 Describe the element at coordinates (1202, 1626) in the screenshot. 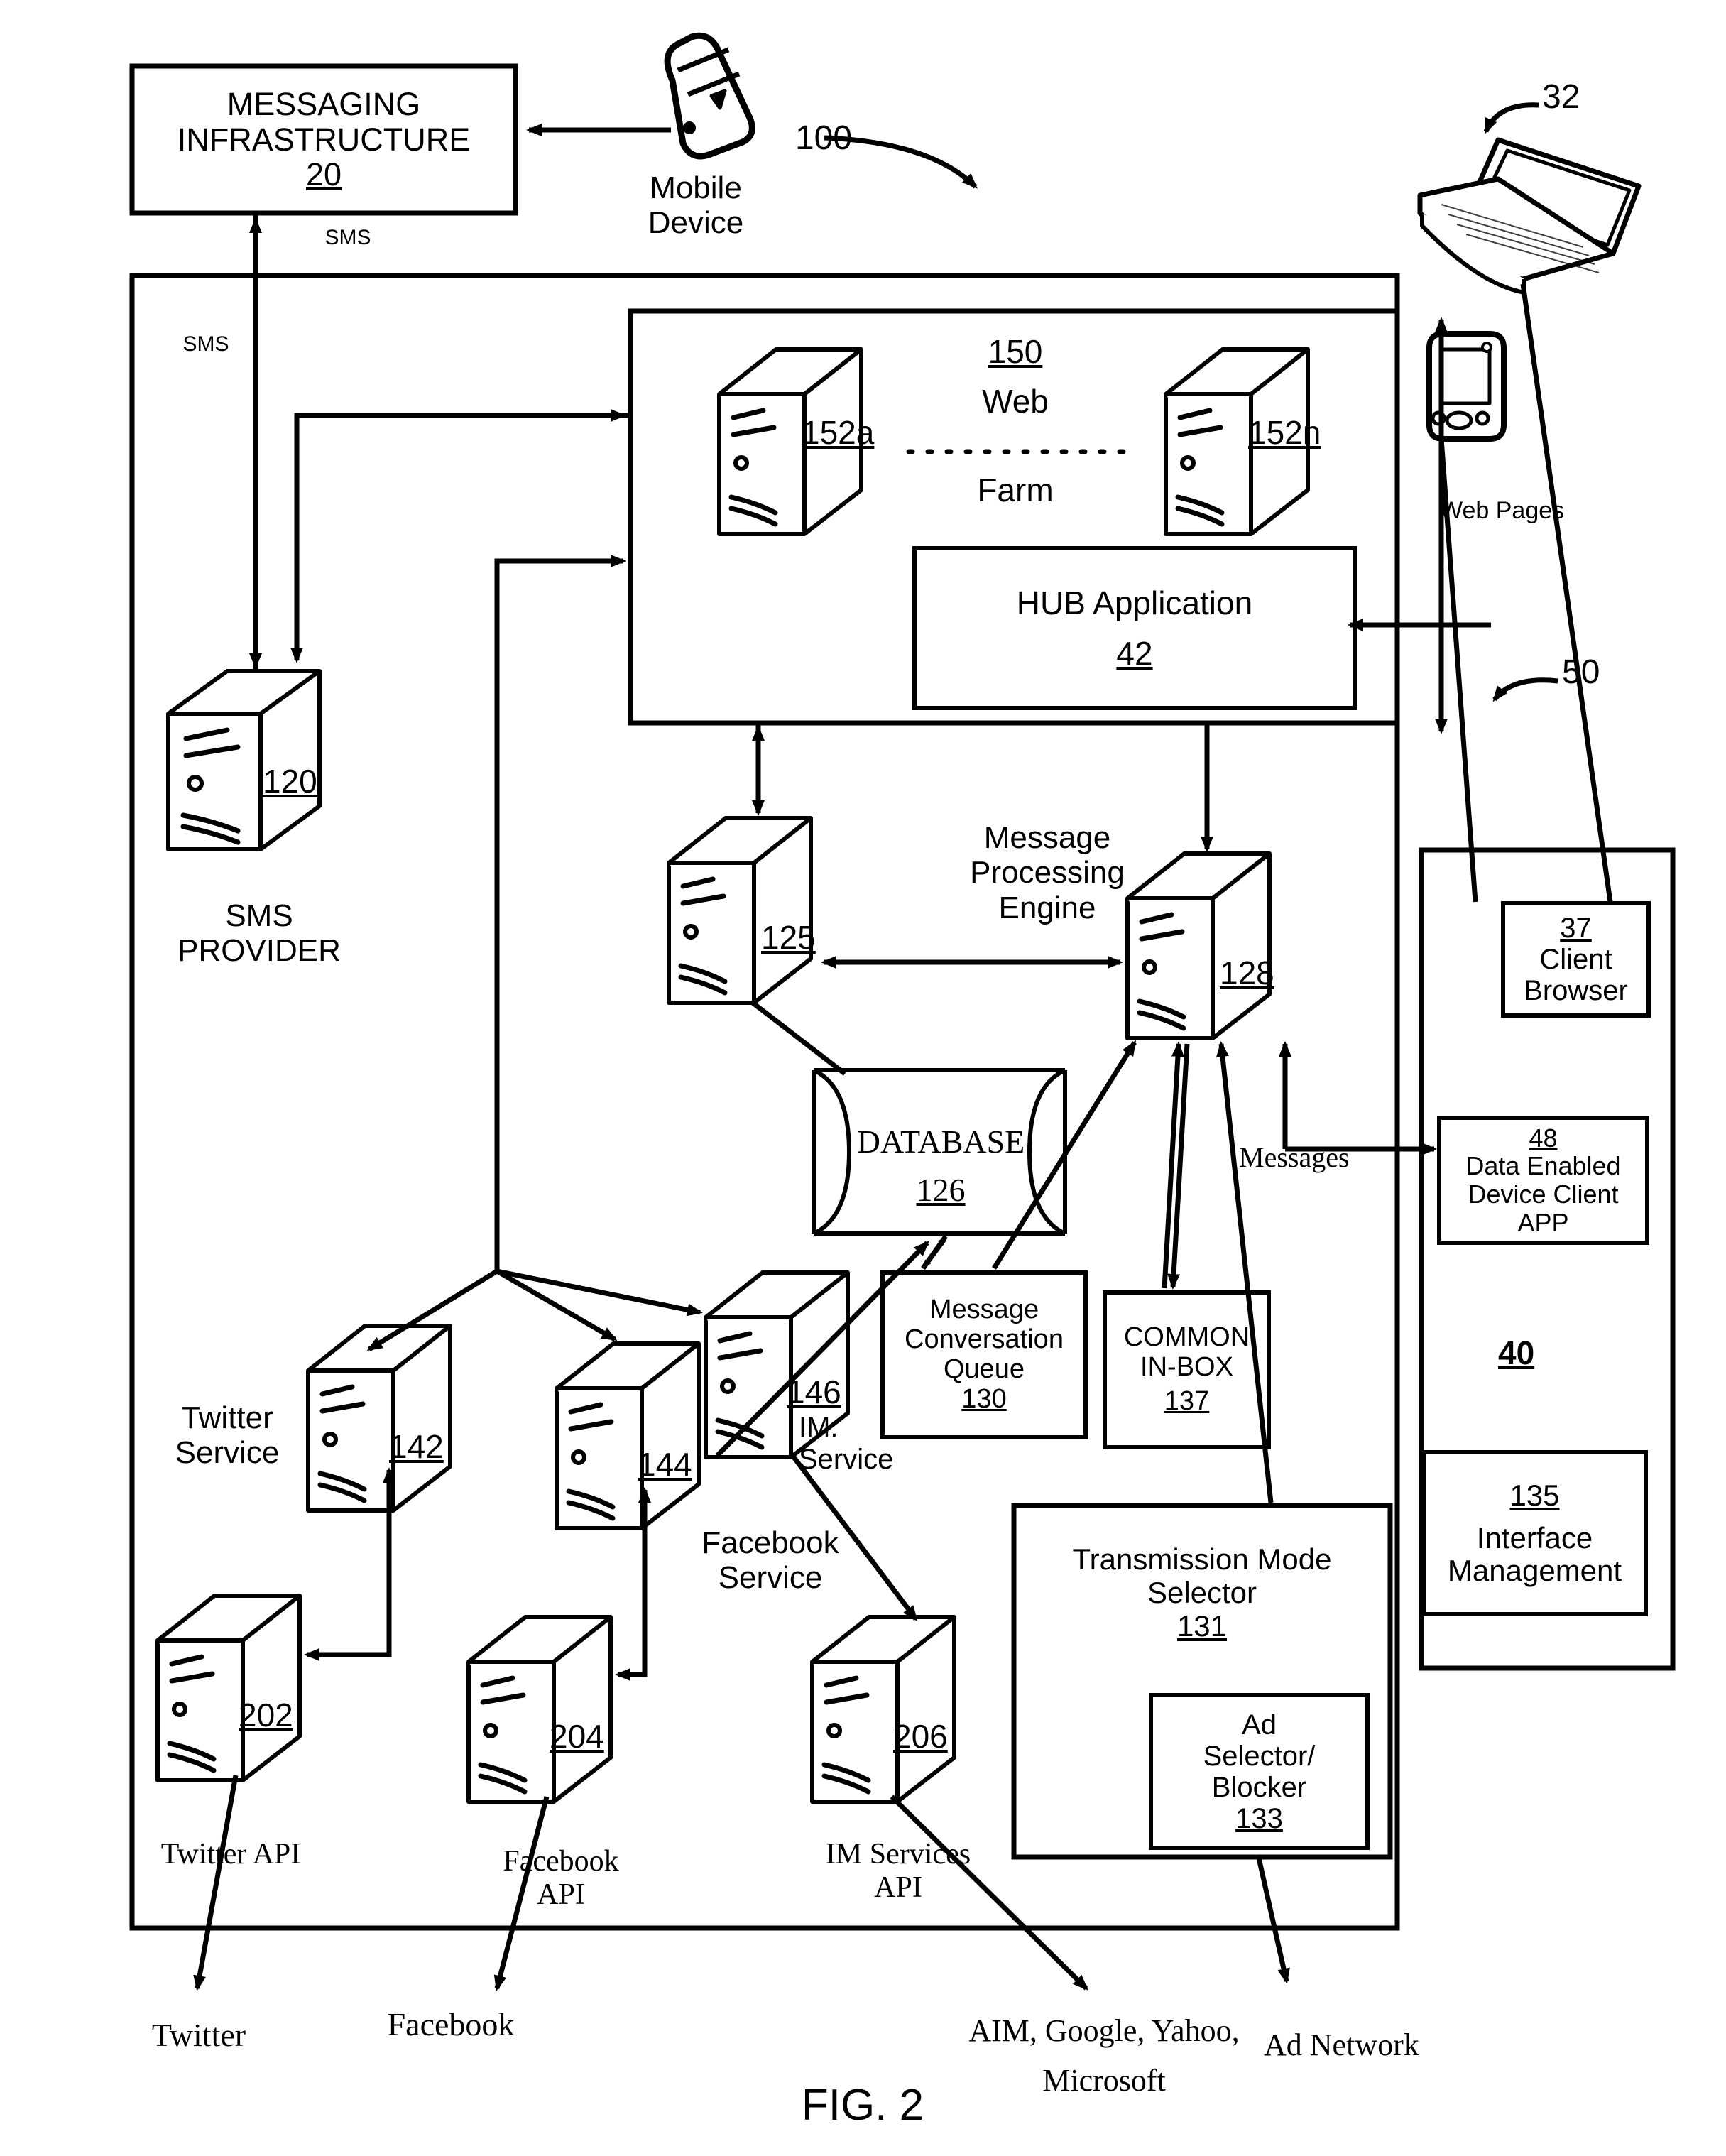

I see `tms-ref: 131` at that location.